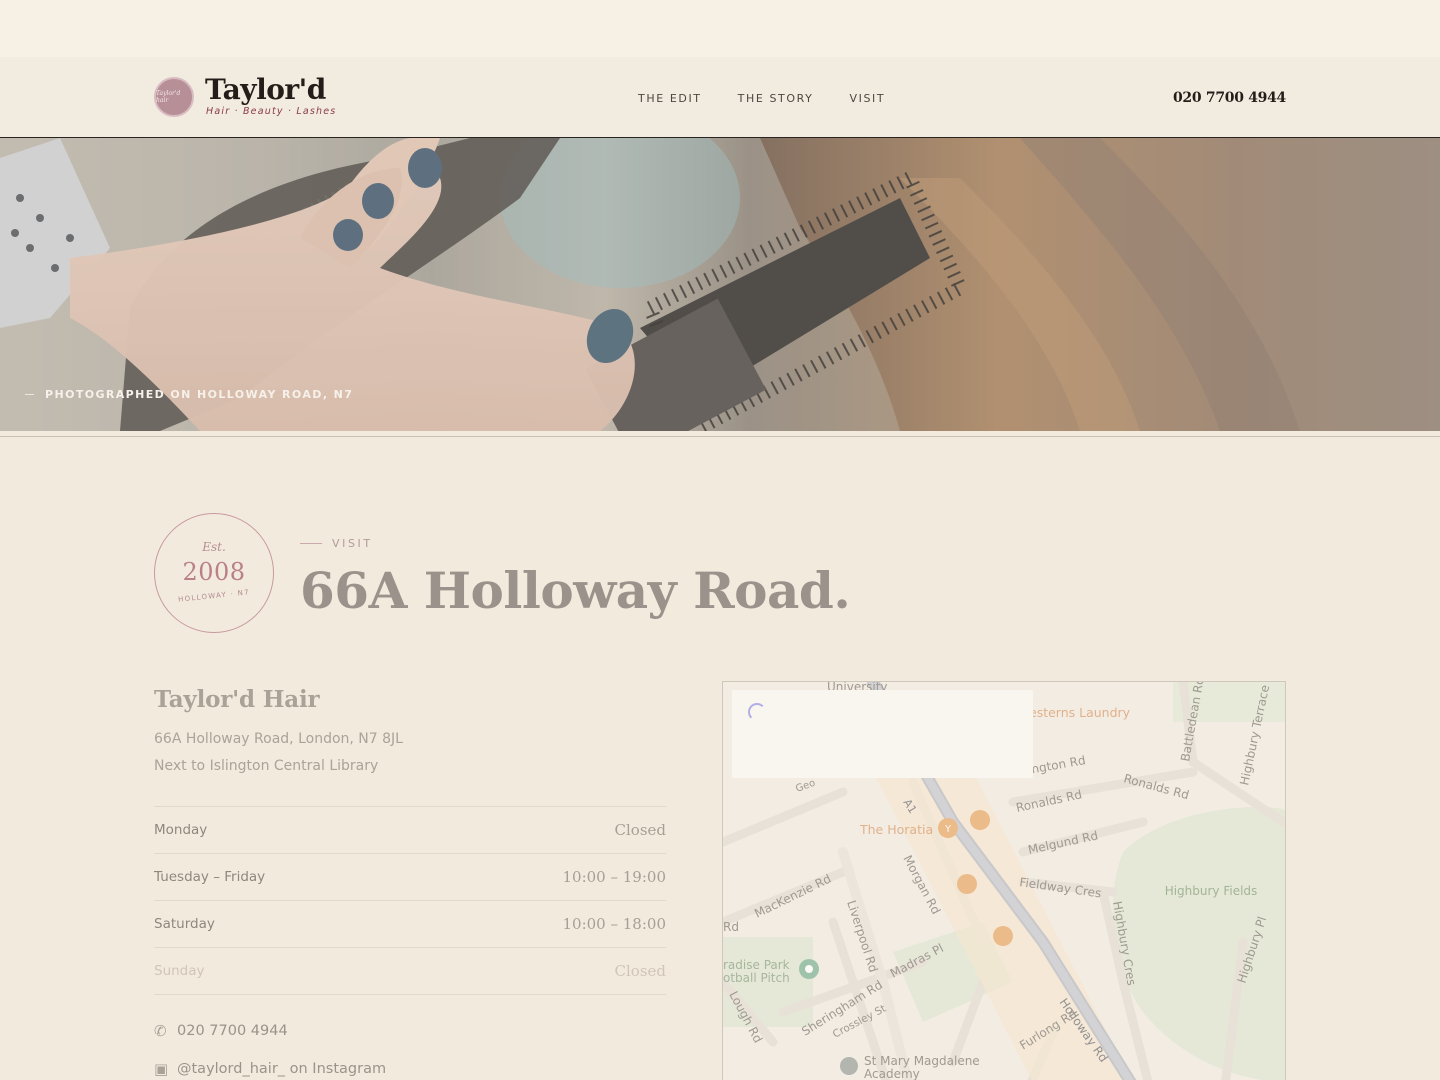  I want to click on hours-day: Tuesday – Friday, so click(210, 877).